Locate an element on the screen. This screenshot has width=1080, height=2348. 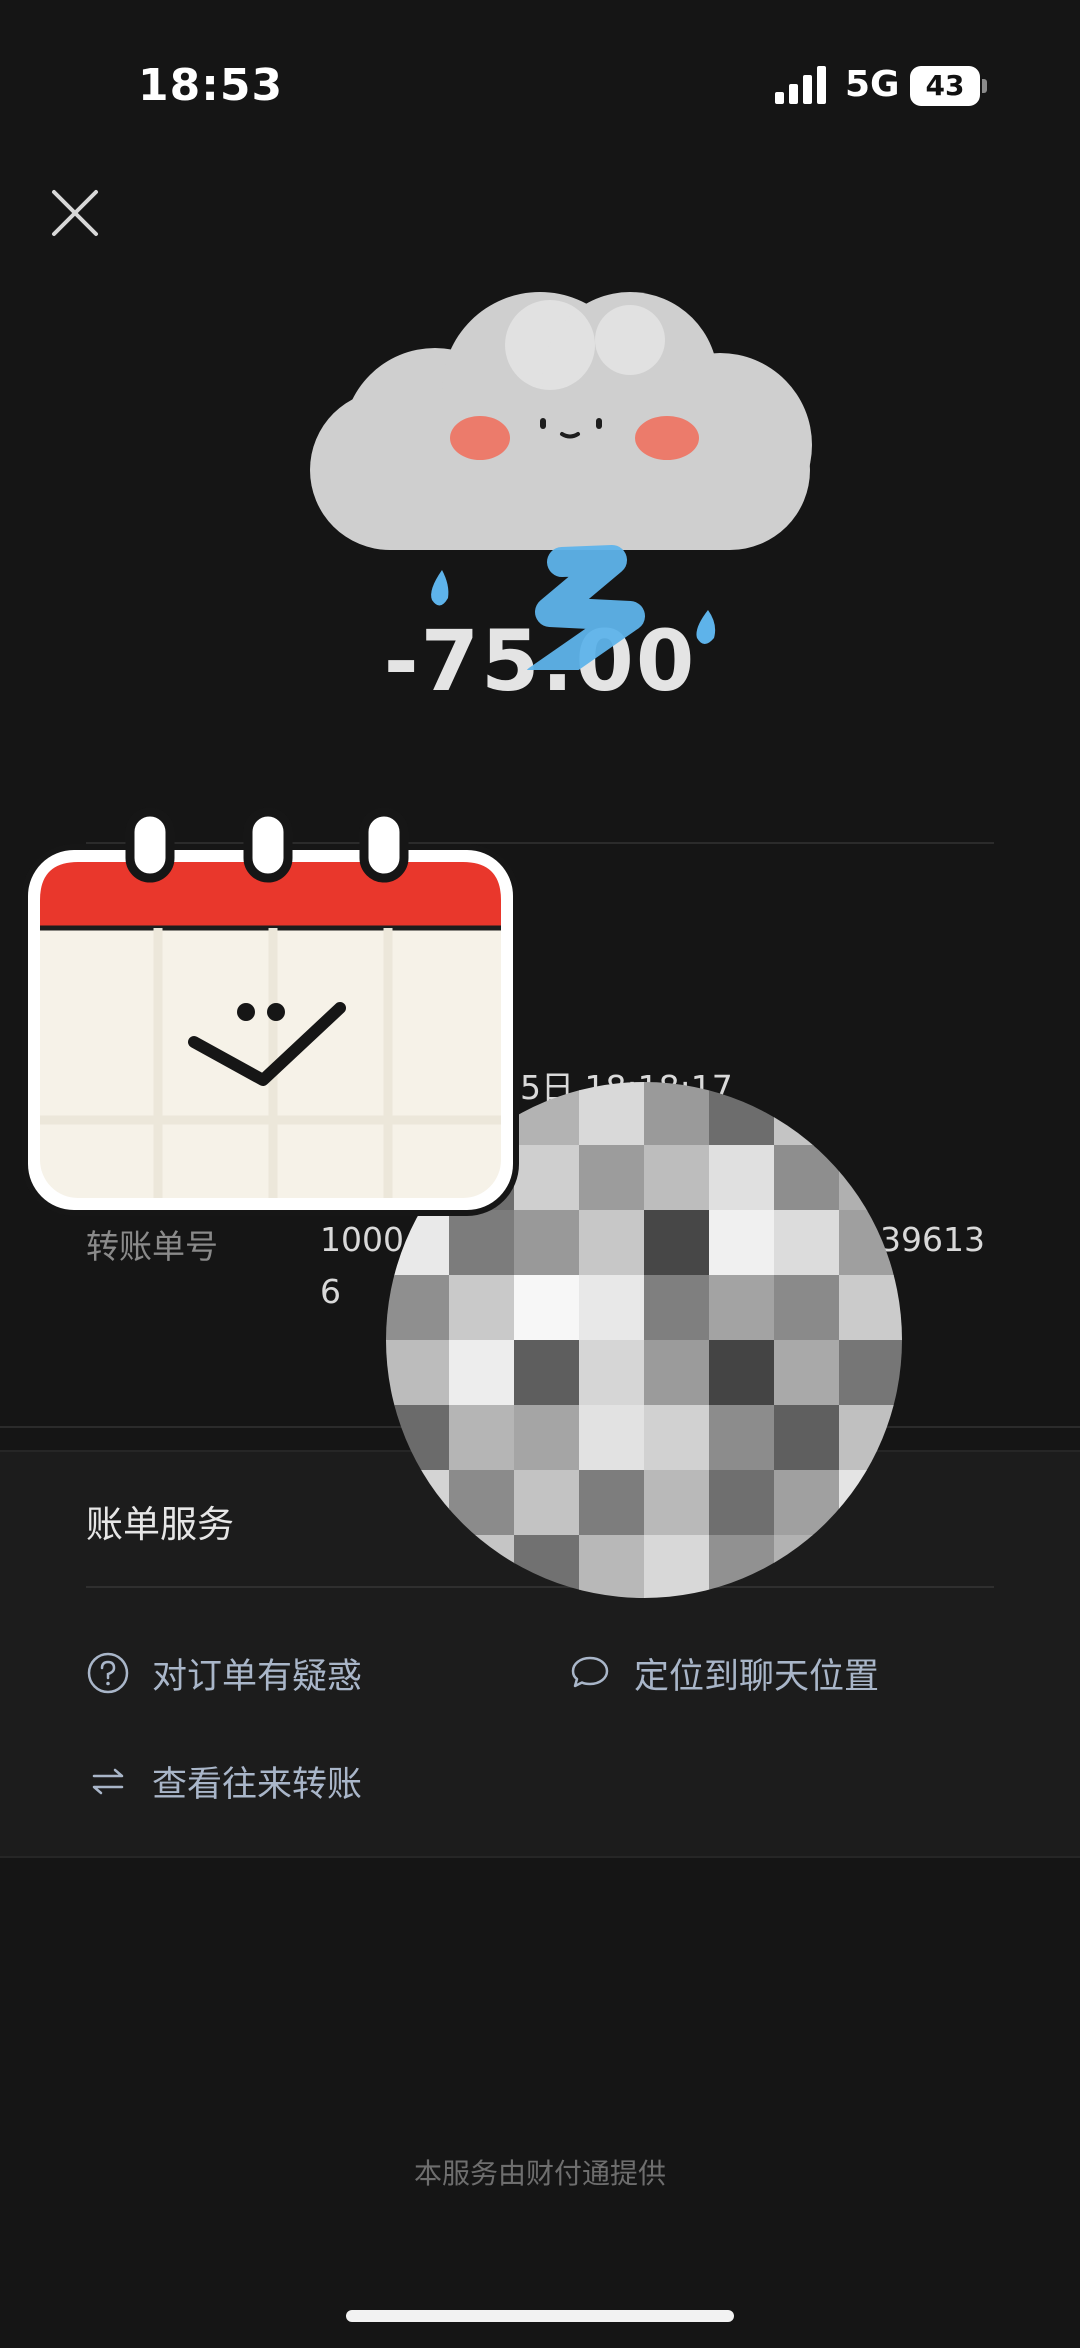
footer-provider-text: 本服务由财付通提供 is located at coordinates (539, 2173).